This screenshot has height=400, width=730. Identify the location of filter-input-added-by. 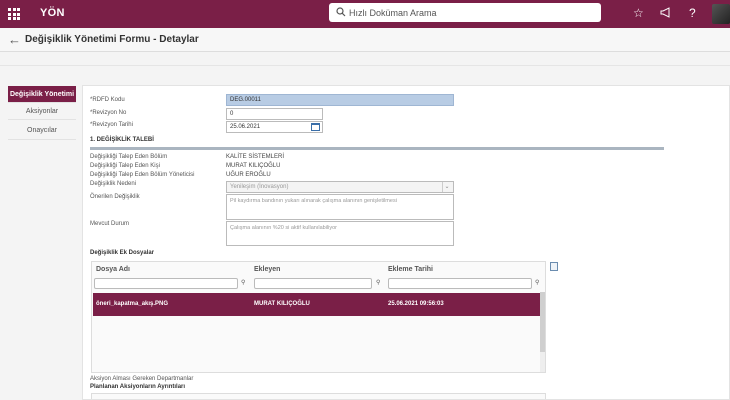
(313, 283).